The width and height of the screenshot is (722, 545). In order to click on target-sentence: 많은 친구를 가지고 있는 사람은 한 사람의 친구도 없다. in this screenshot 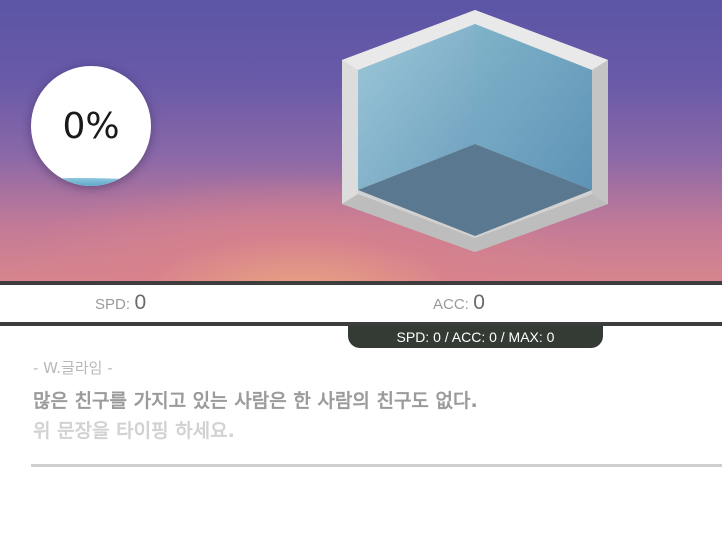, I will do `click(255, 401)`.